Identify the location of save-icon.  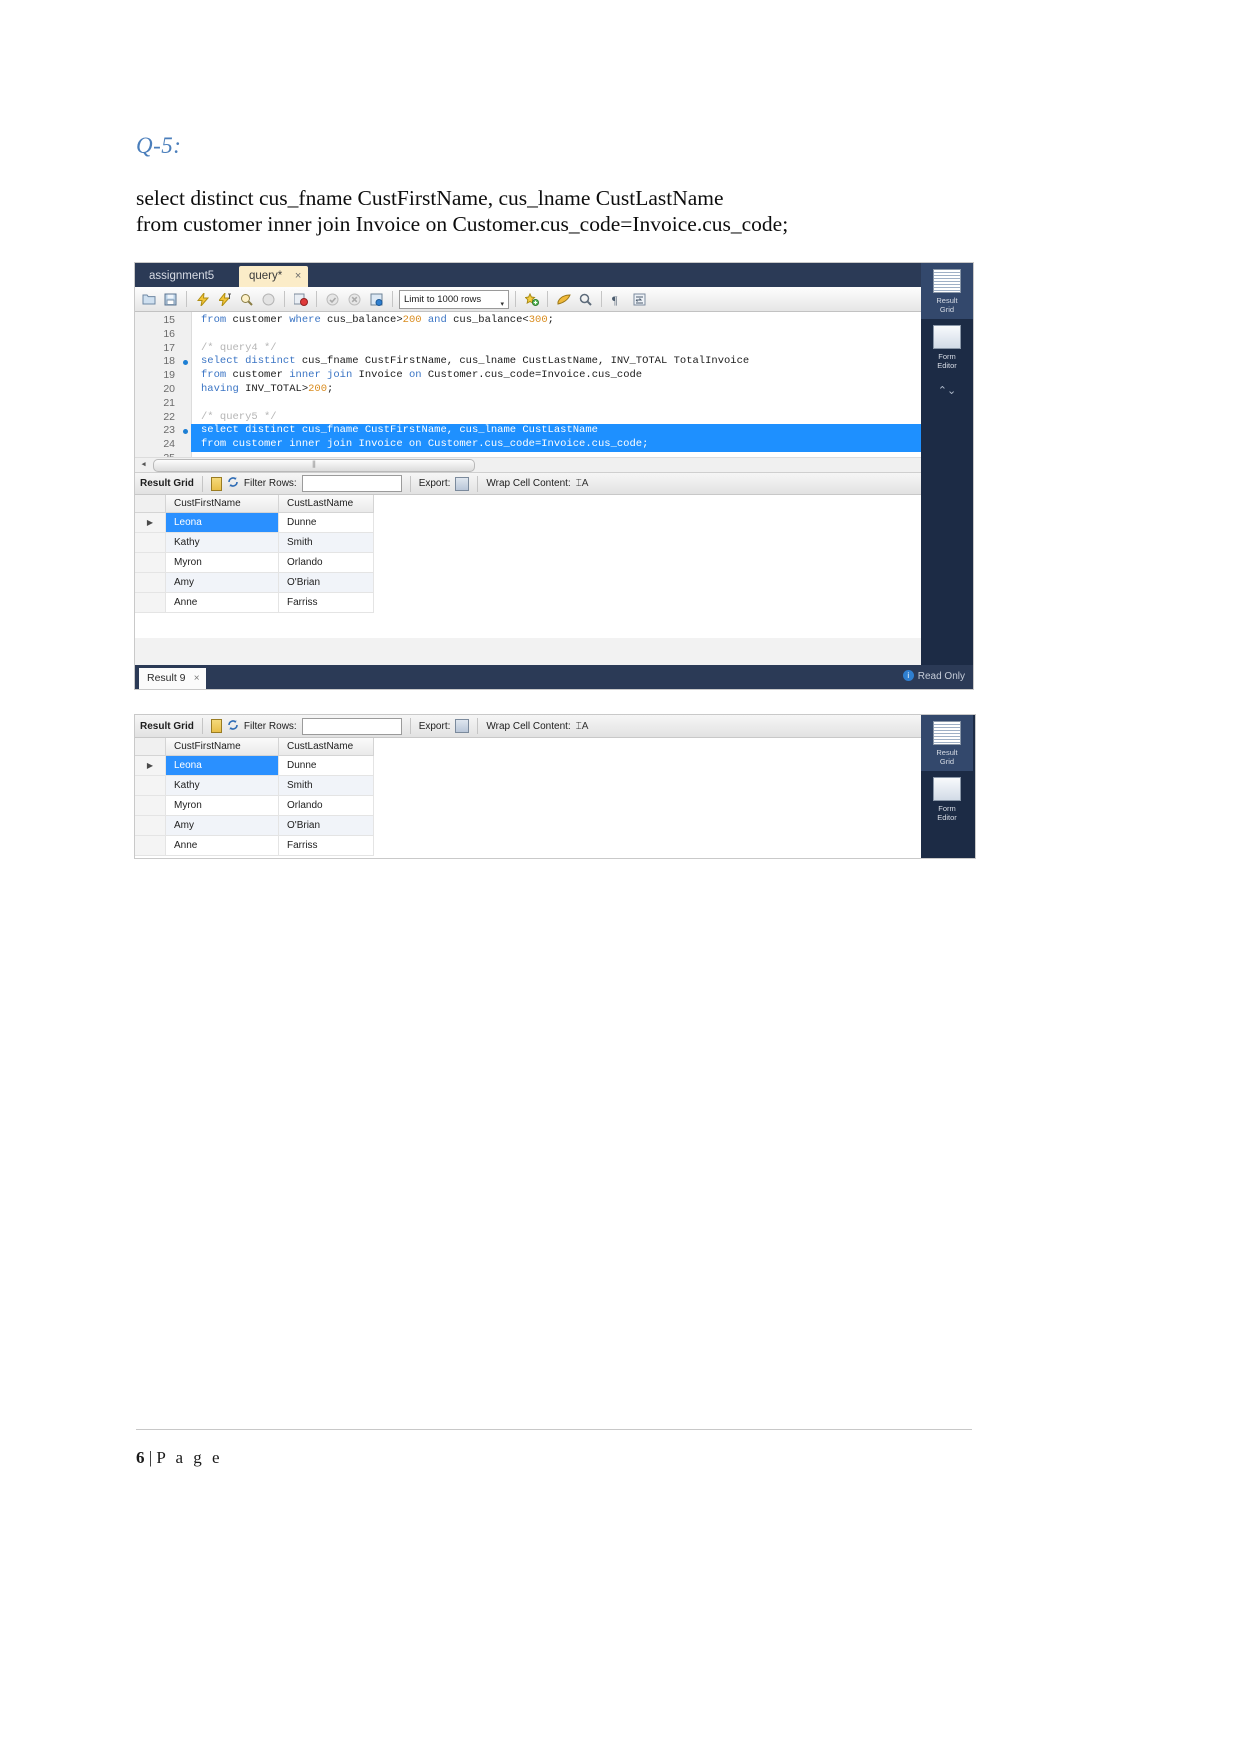
(170, 299).